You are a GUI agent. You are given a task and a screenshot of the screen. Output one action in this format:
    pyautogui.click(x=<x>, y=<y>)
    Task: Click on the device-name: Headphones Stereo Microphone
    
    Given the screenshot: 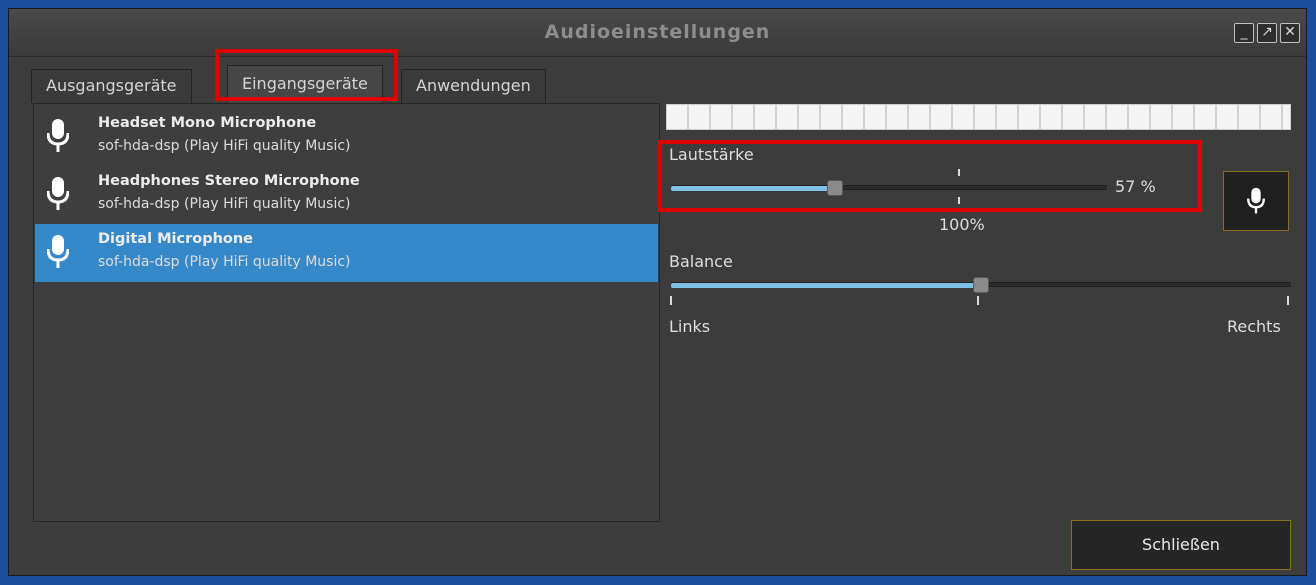 What is the action you would take?
    pyautogui.click(x=229, y=181)
    